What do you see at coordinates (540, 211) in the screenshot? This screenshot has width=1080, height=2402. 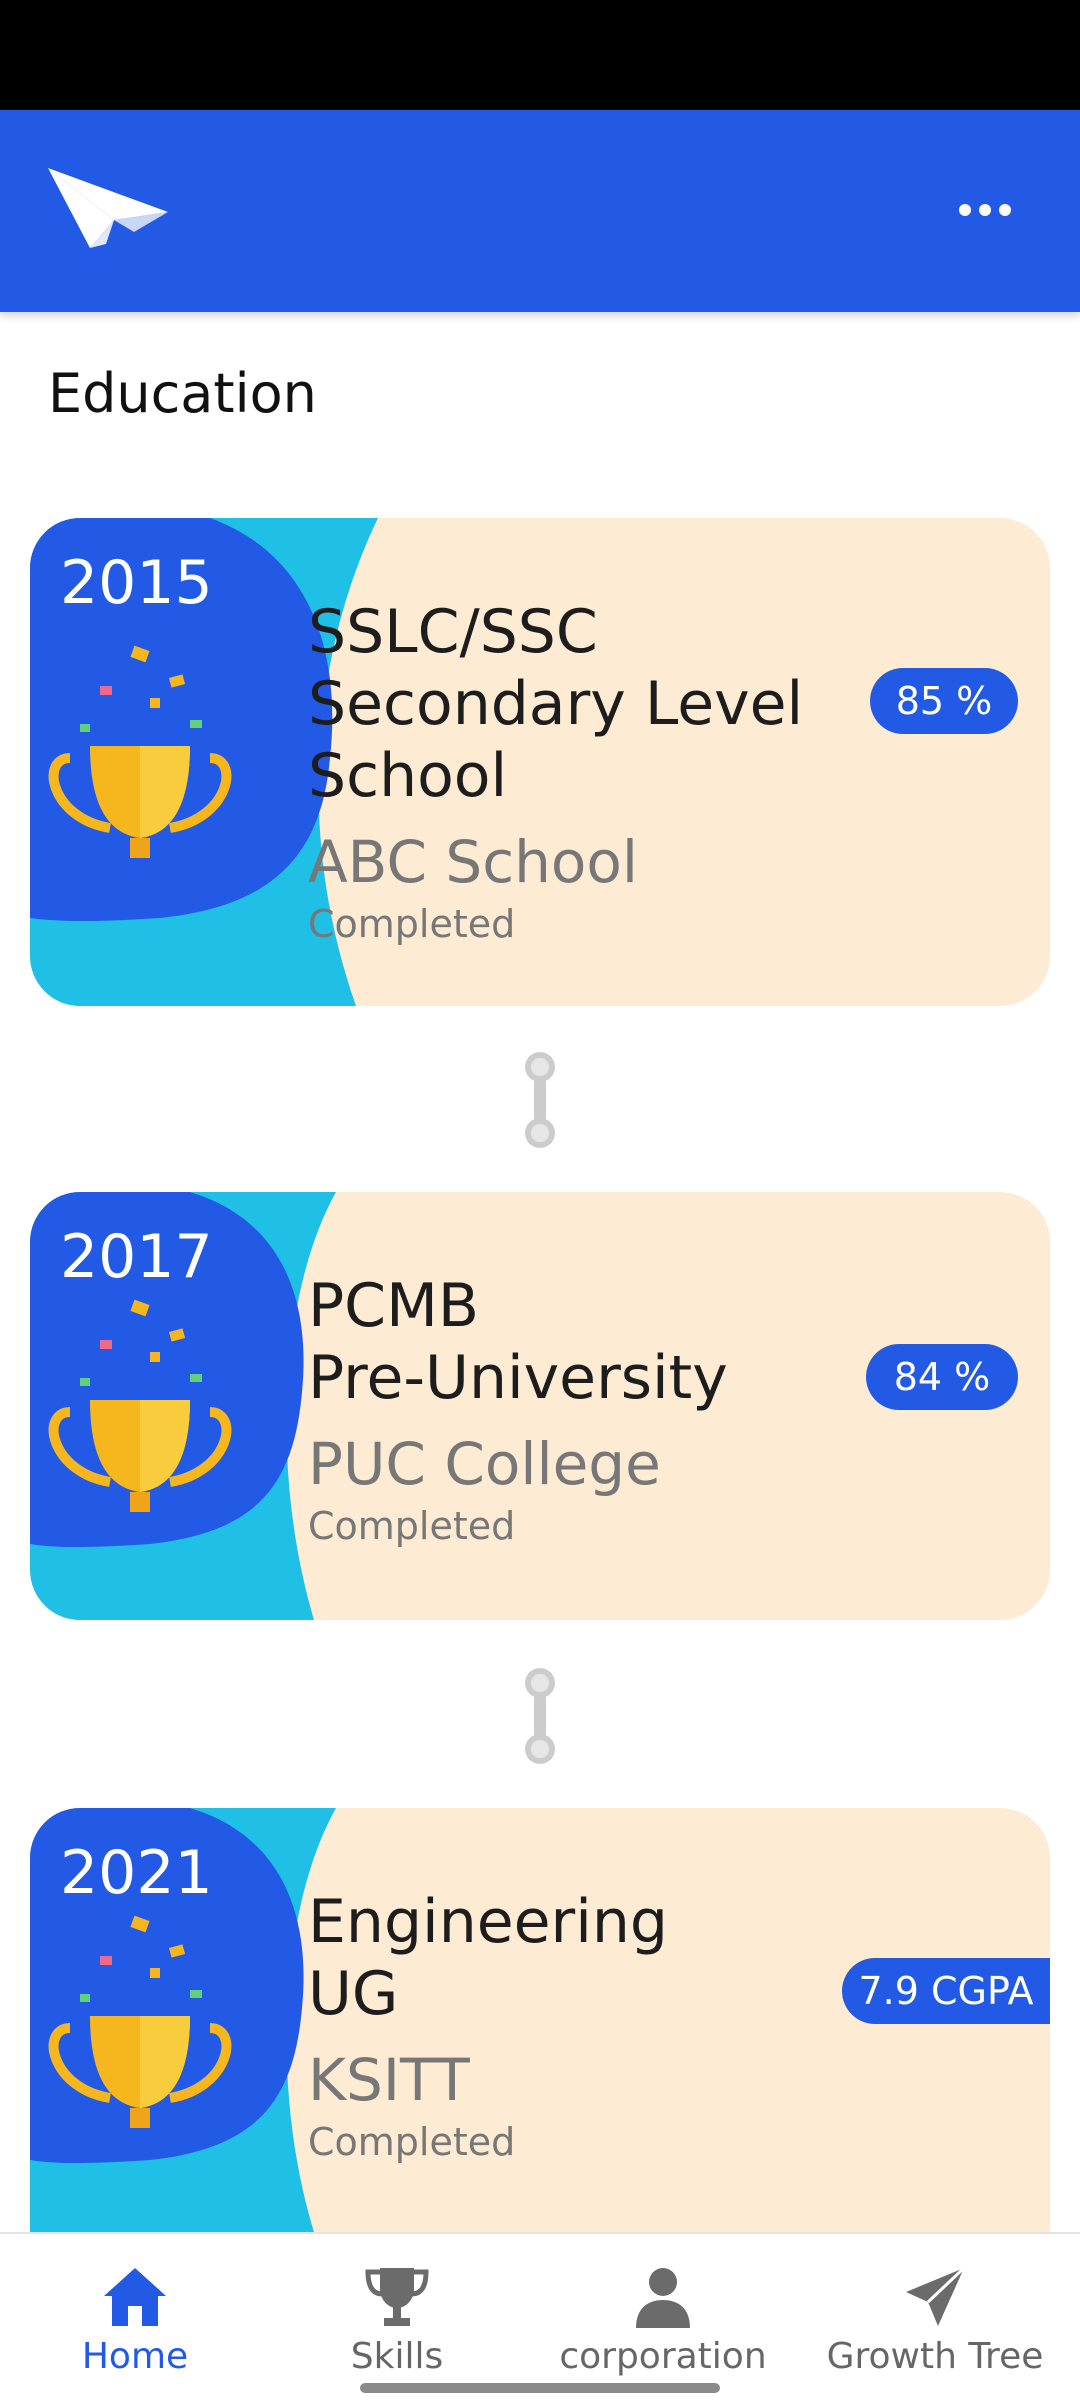 I see `app-bar` at bounding box center [540, 211].